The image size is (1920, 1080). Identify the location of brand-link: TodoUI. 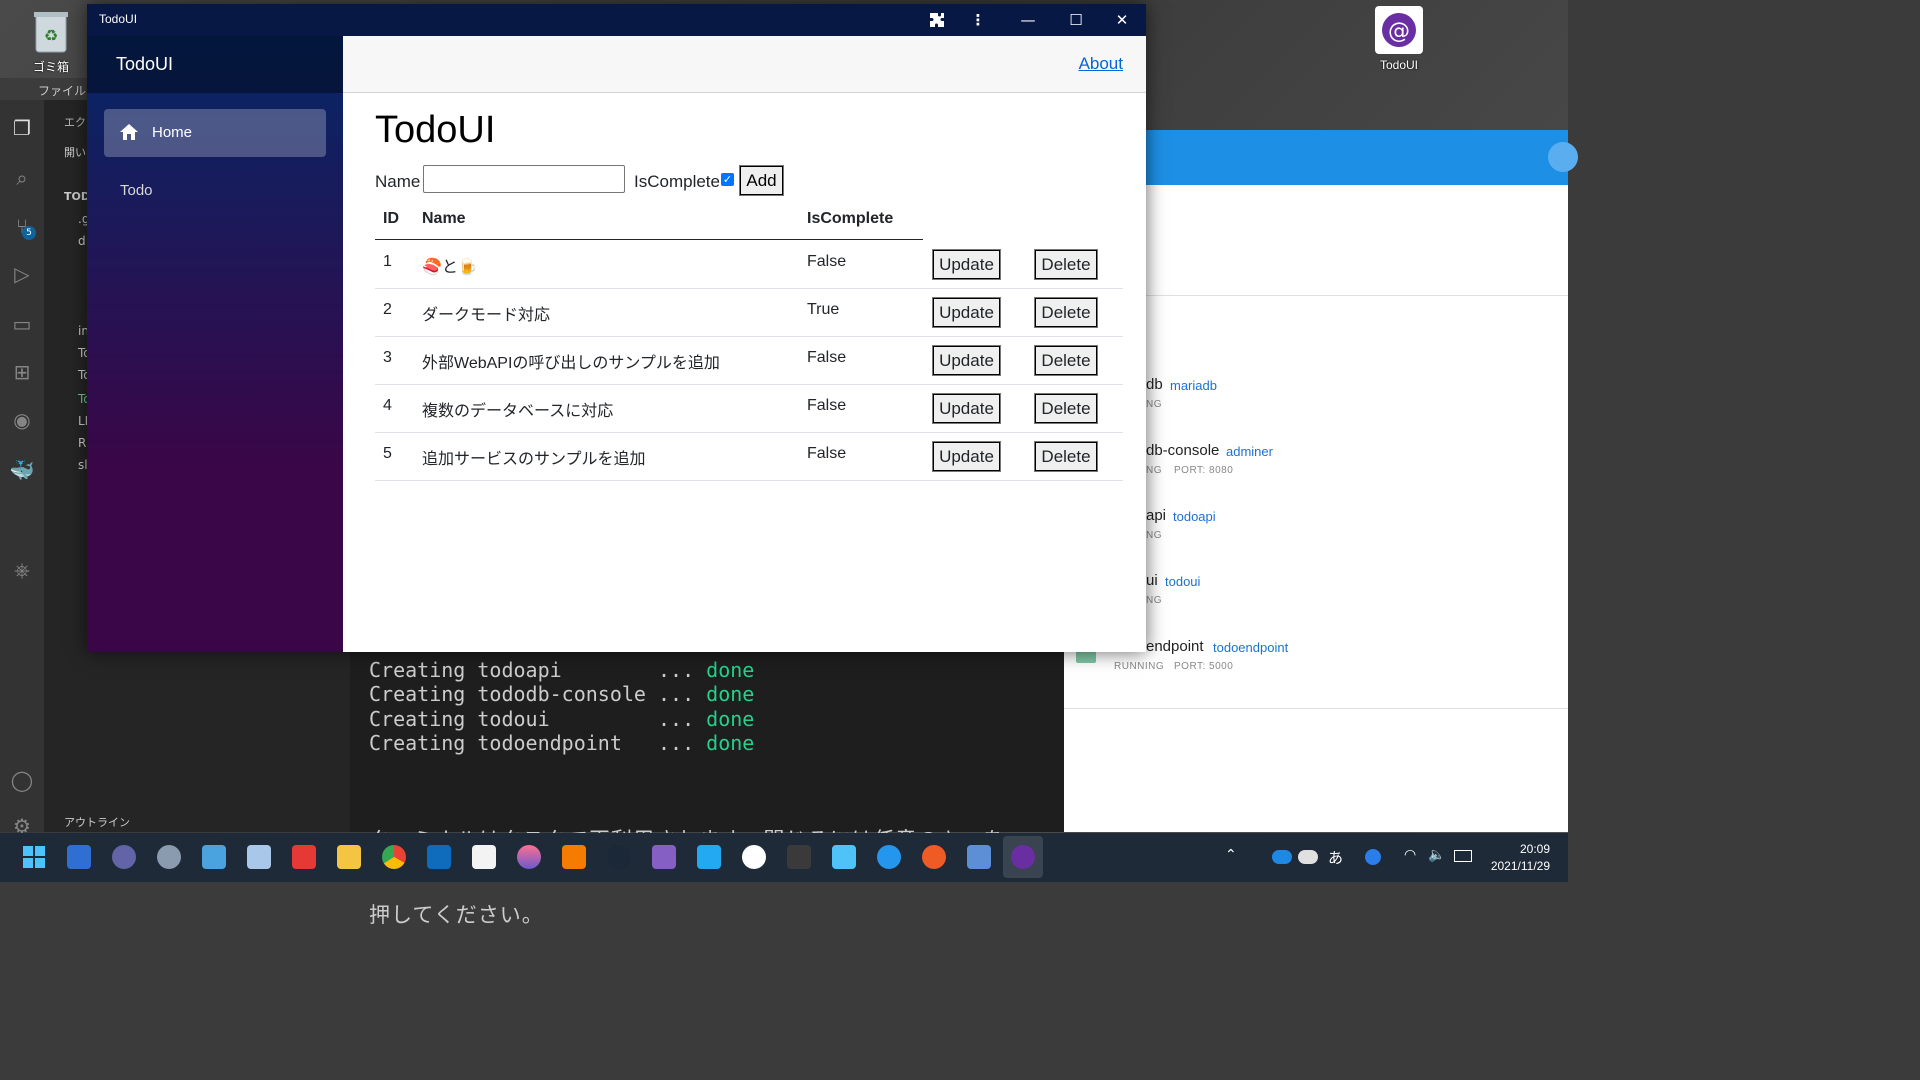
(144, 64).